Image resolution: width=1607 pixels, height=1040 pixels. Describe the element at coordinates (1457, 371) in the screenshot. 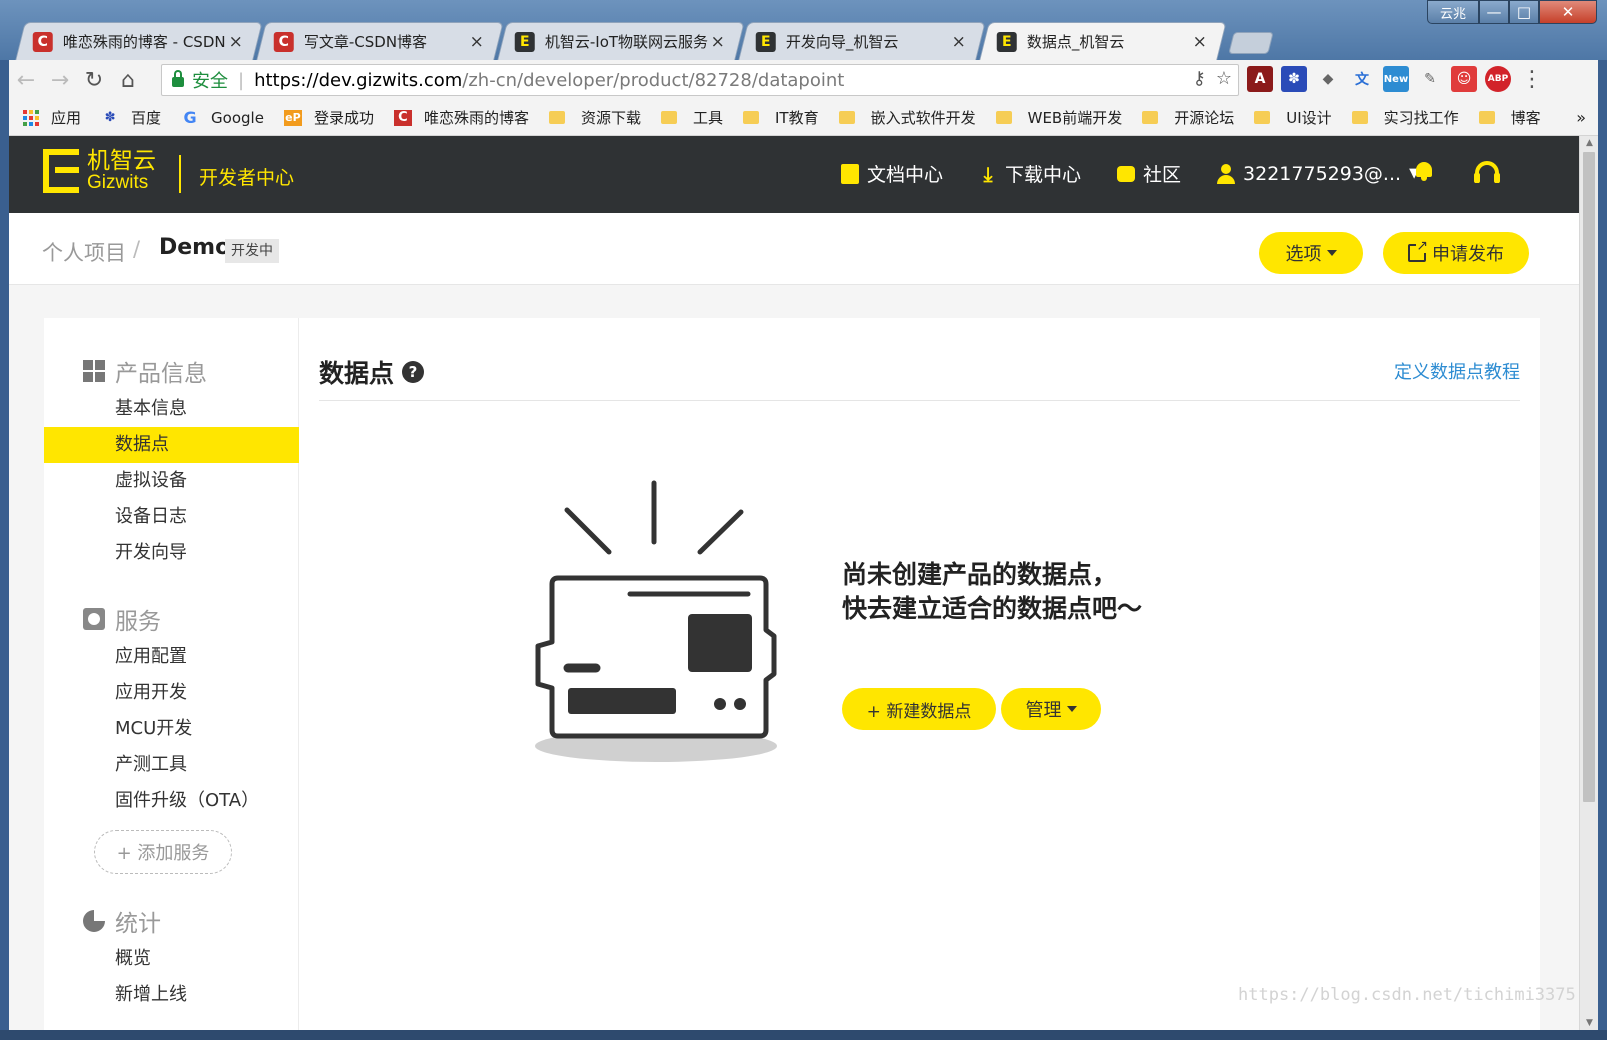

I see `datapoint-tutorial-link: 定义数据点教程` at that location.